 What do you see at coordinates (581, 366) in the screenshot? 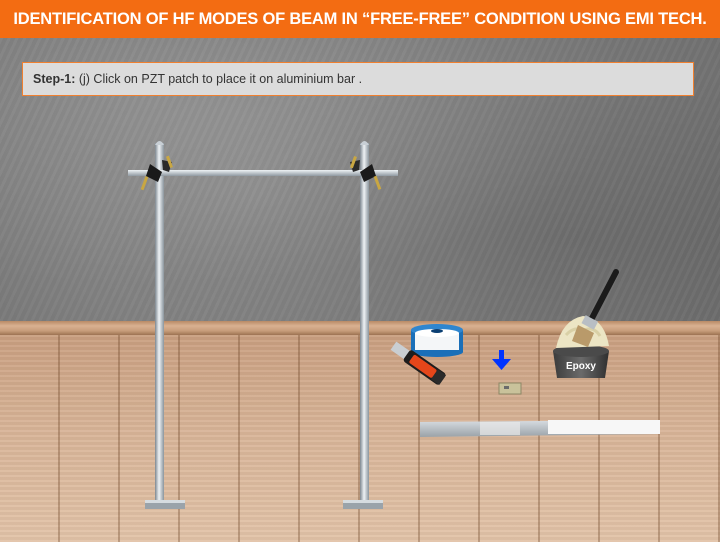
I see `epoxy-label: Epoxy` at bounding box center [581, 366].